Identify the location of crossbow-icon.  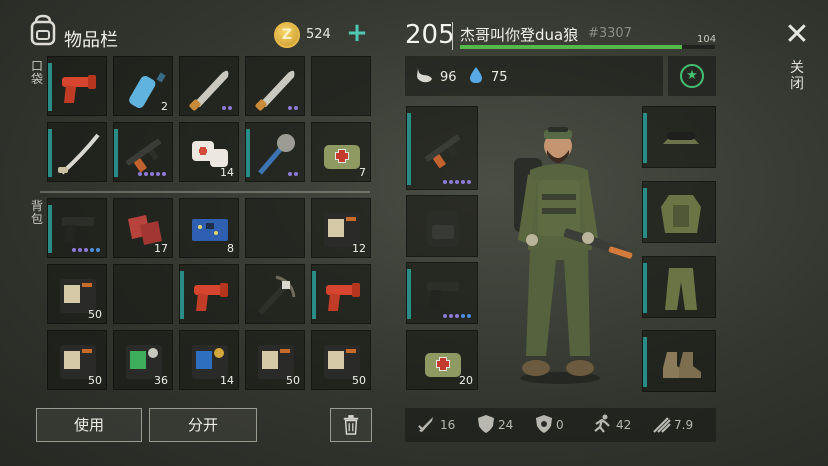
(276, 295).